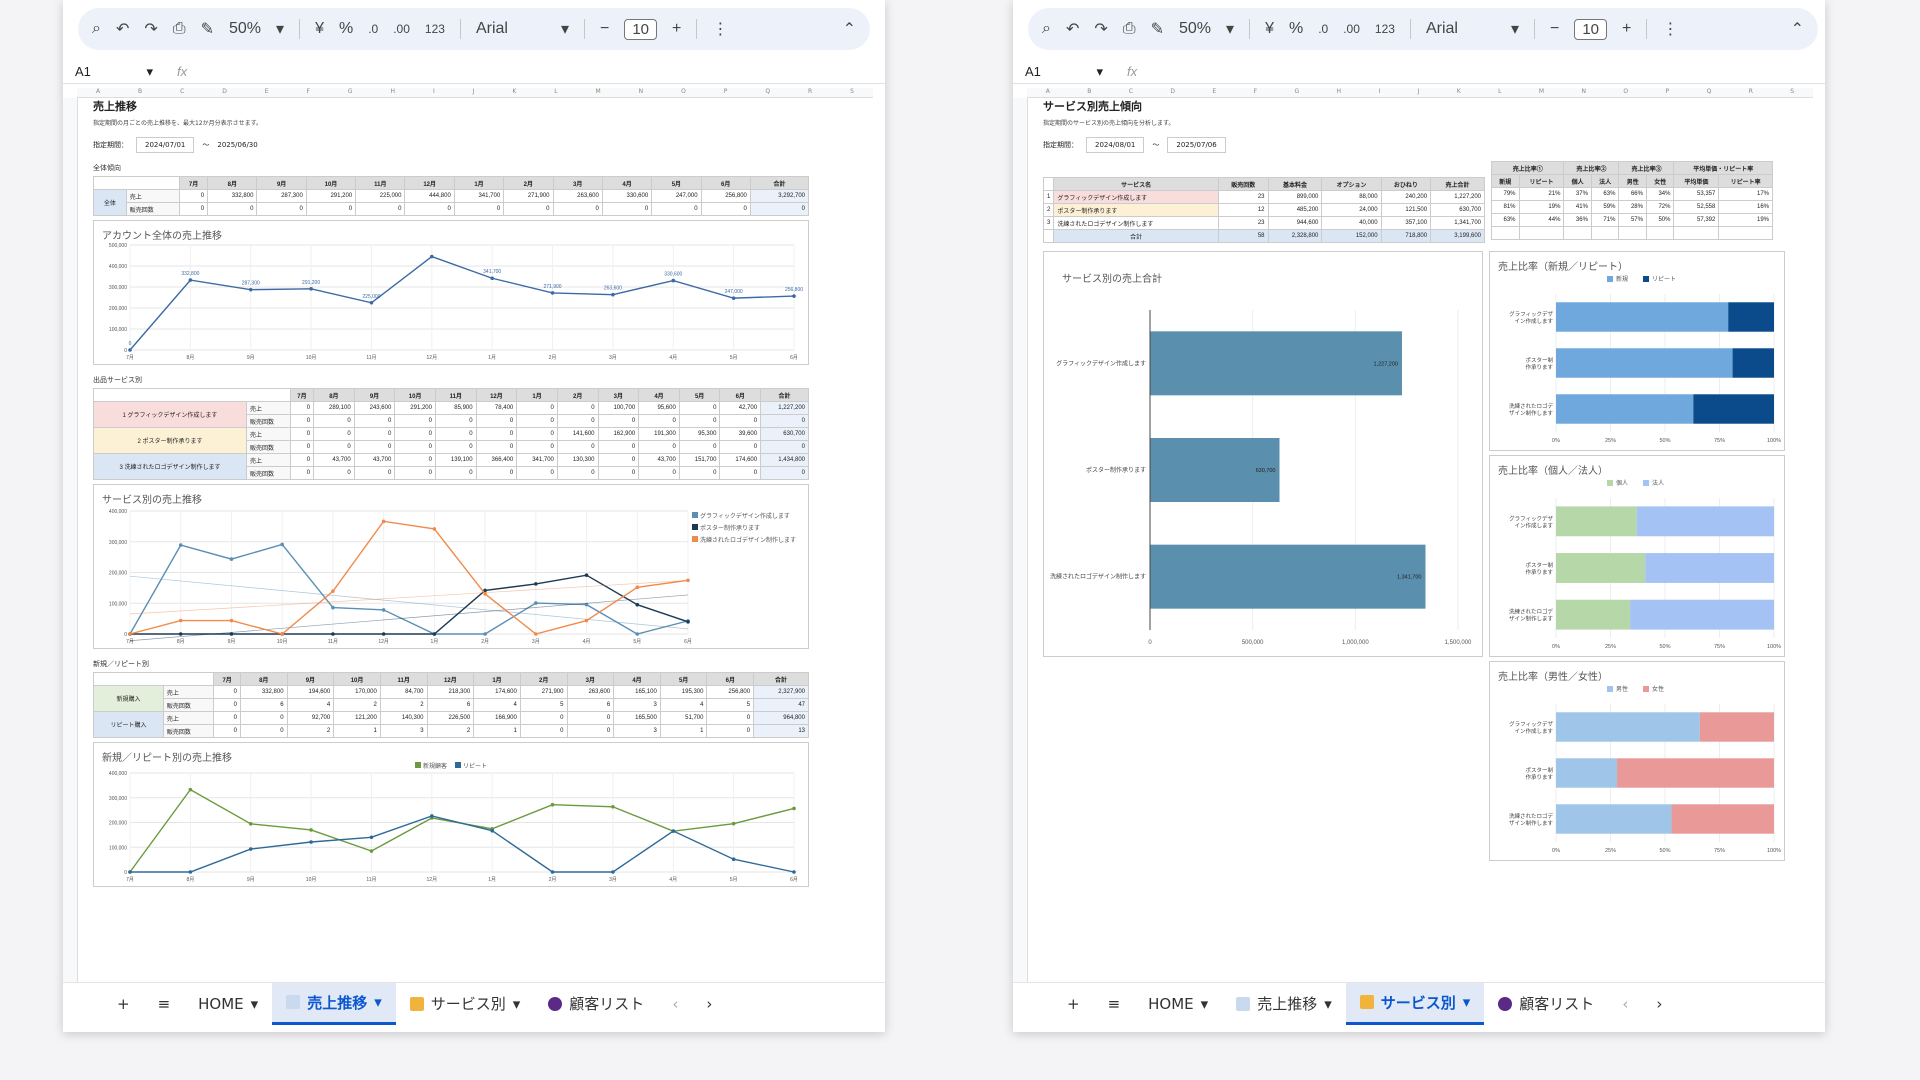 The height and width of the screenshot is (1080, 1920). What do you see at coordinates (1048, 197) in the screenshot?
I see `row-number: 1` at bounding box center [1048, 197].